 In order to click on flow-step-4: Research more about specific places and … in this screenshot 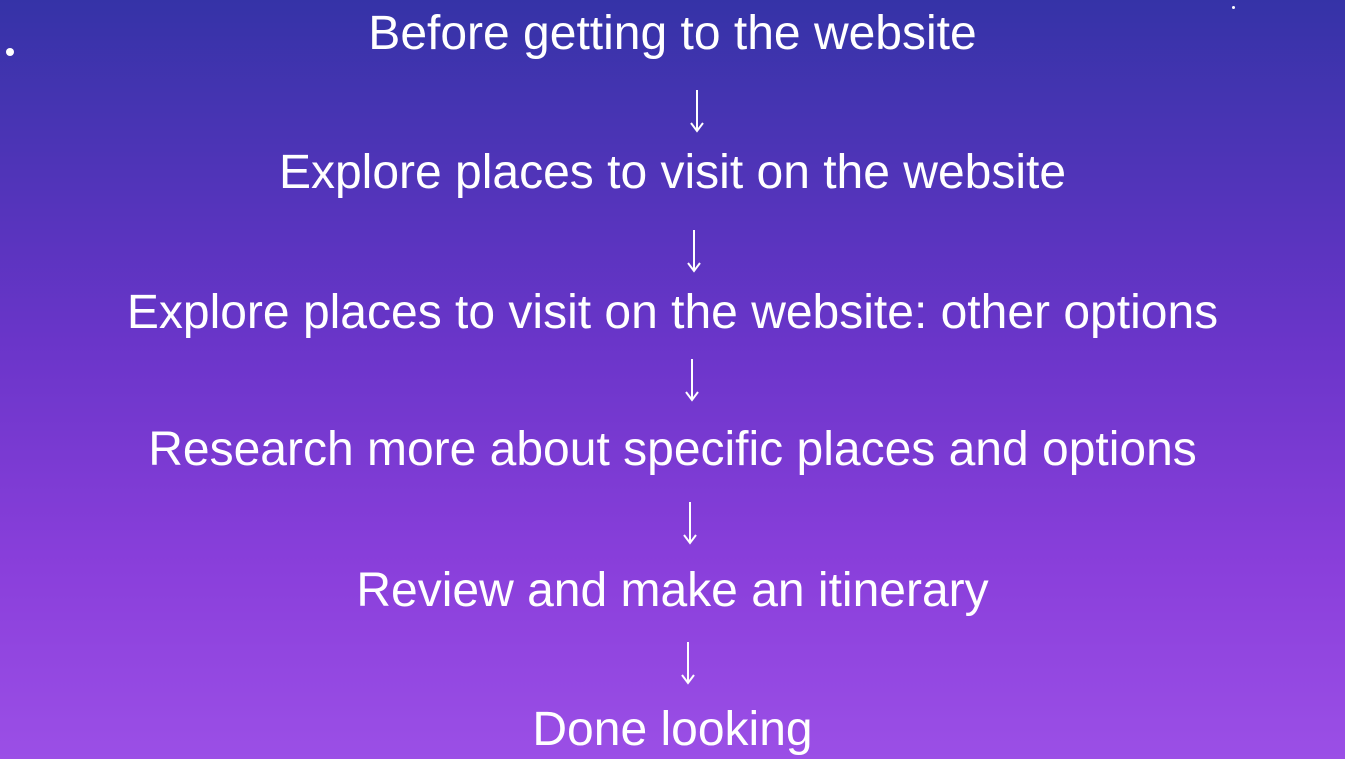, I will do `click(672, 449)`.